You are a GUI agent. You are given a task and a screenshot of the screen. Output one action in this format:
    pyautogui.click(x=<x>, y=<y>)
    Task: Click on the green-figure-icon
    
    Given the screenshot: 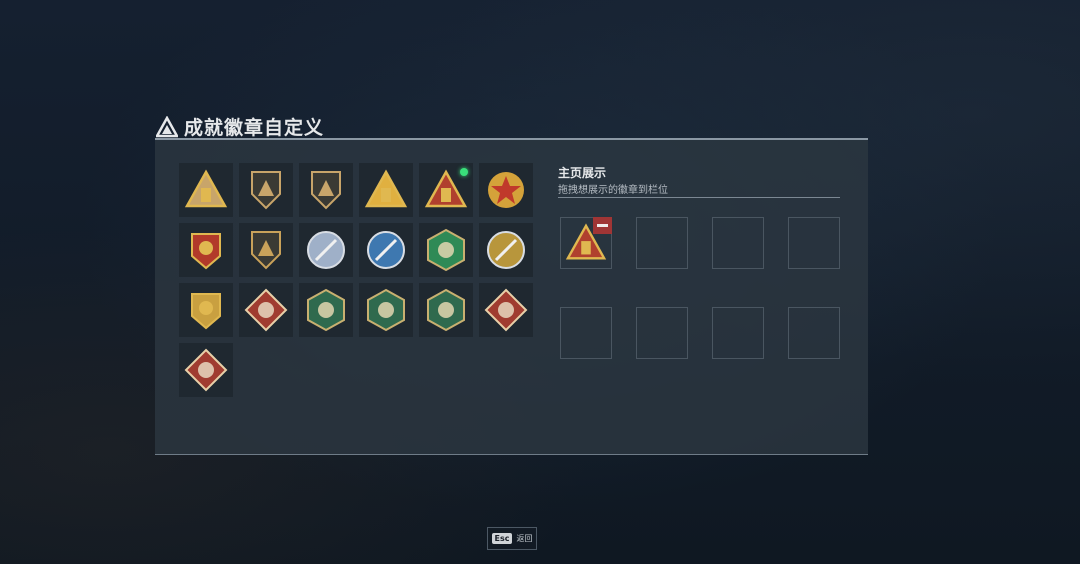 What is the action you would take?
    pyautogui.click(x=446, y=310)
    